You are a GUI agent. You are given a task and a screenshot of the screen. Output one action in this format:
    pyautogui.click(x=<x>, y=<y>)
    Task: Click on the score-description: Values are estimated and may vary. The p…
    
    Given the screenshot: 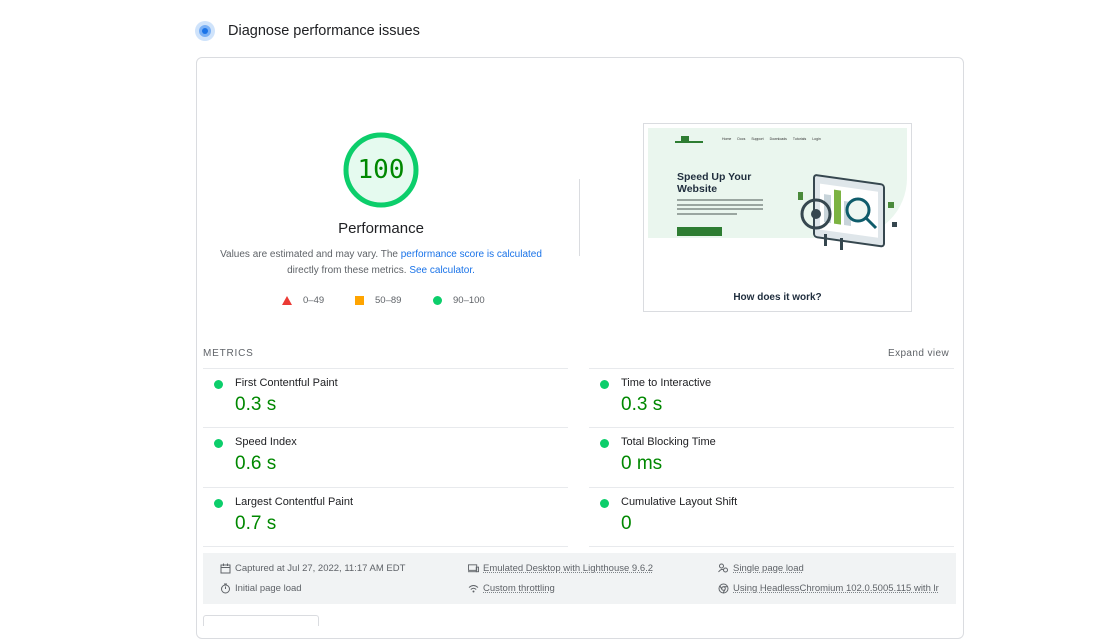 What is the action you would take?
    pyautogui.click(x=381, y=263)
    